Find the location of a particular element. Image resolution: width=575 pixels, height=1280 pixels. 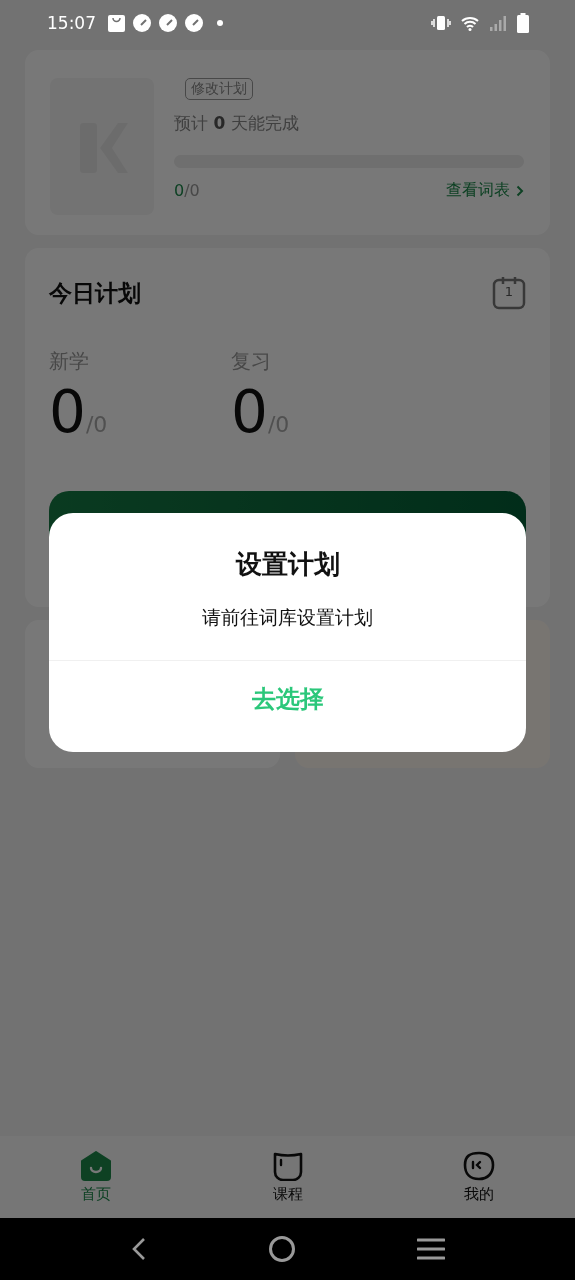

back-icon is located at coordinates (138, 1249).